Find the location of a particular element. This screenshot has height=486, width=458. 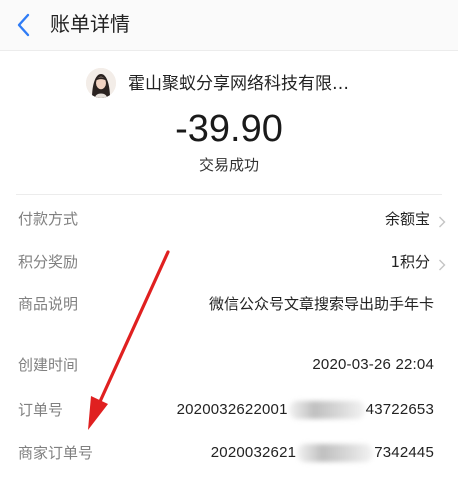

detail-row-points: 积分奖励 1积分 is located at coordinates (229, 262).